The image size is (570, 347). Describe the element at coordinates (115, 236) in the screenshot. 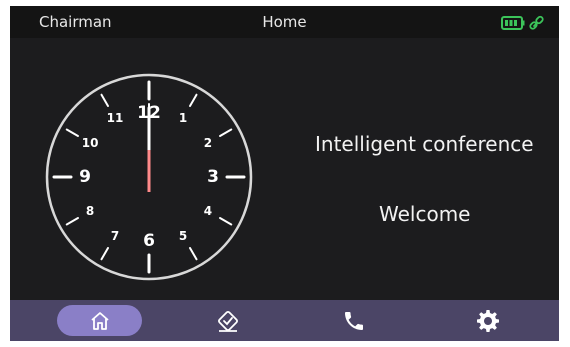

I see `clock-number: 7` at that location.